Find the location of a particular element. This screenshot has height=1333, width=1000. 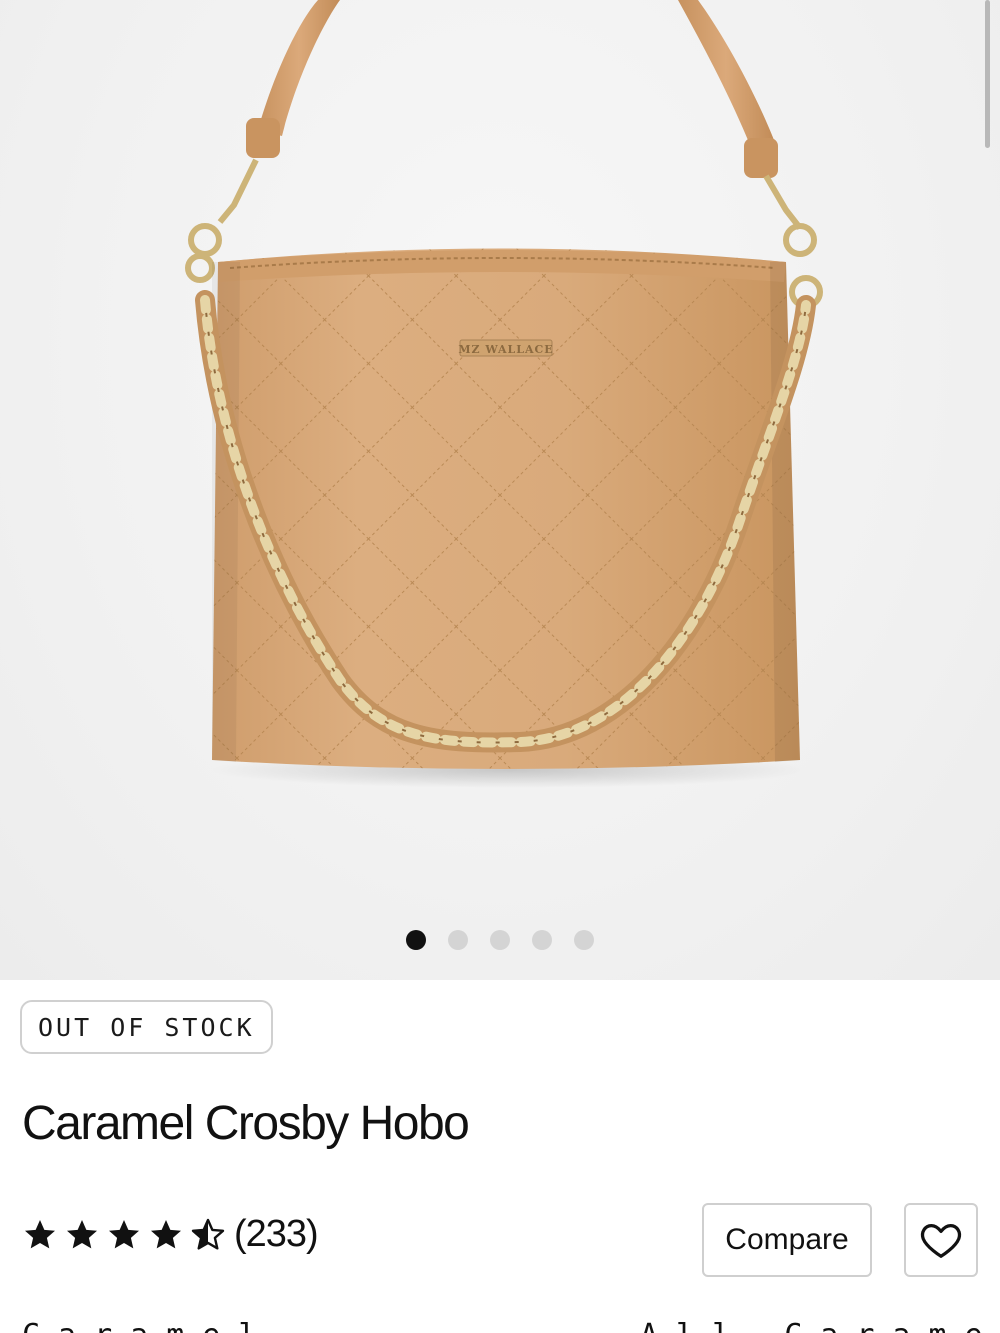

rating-stars is located at coordinates (124, 1235).